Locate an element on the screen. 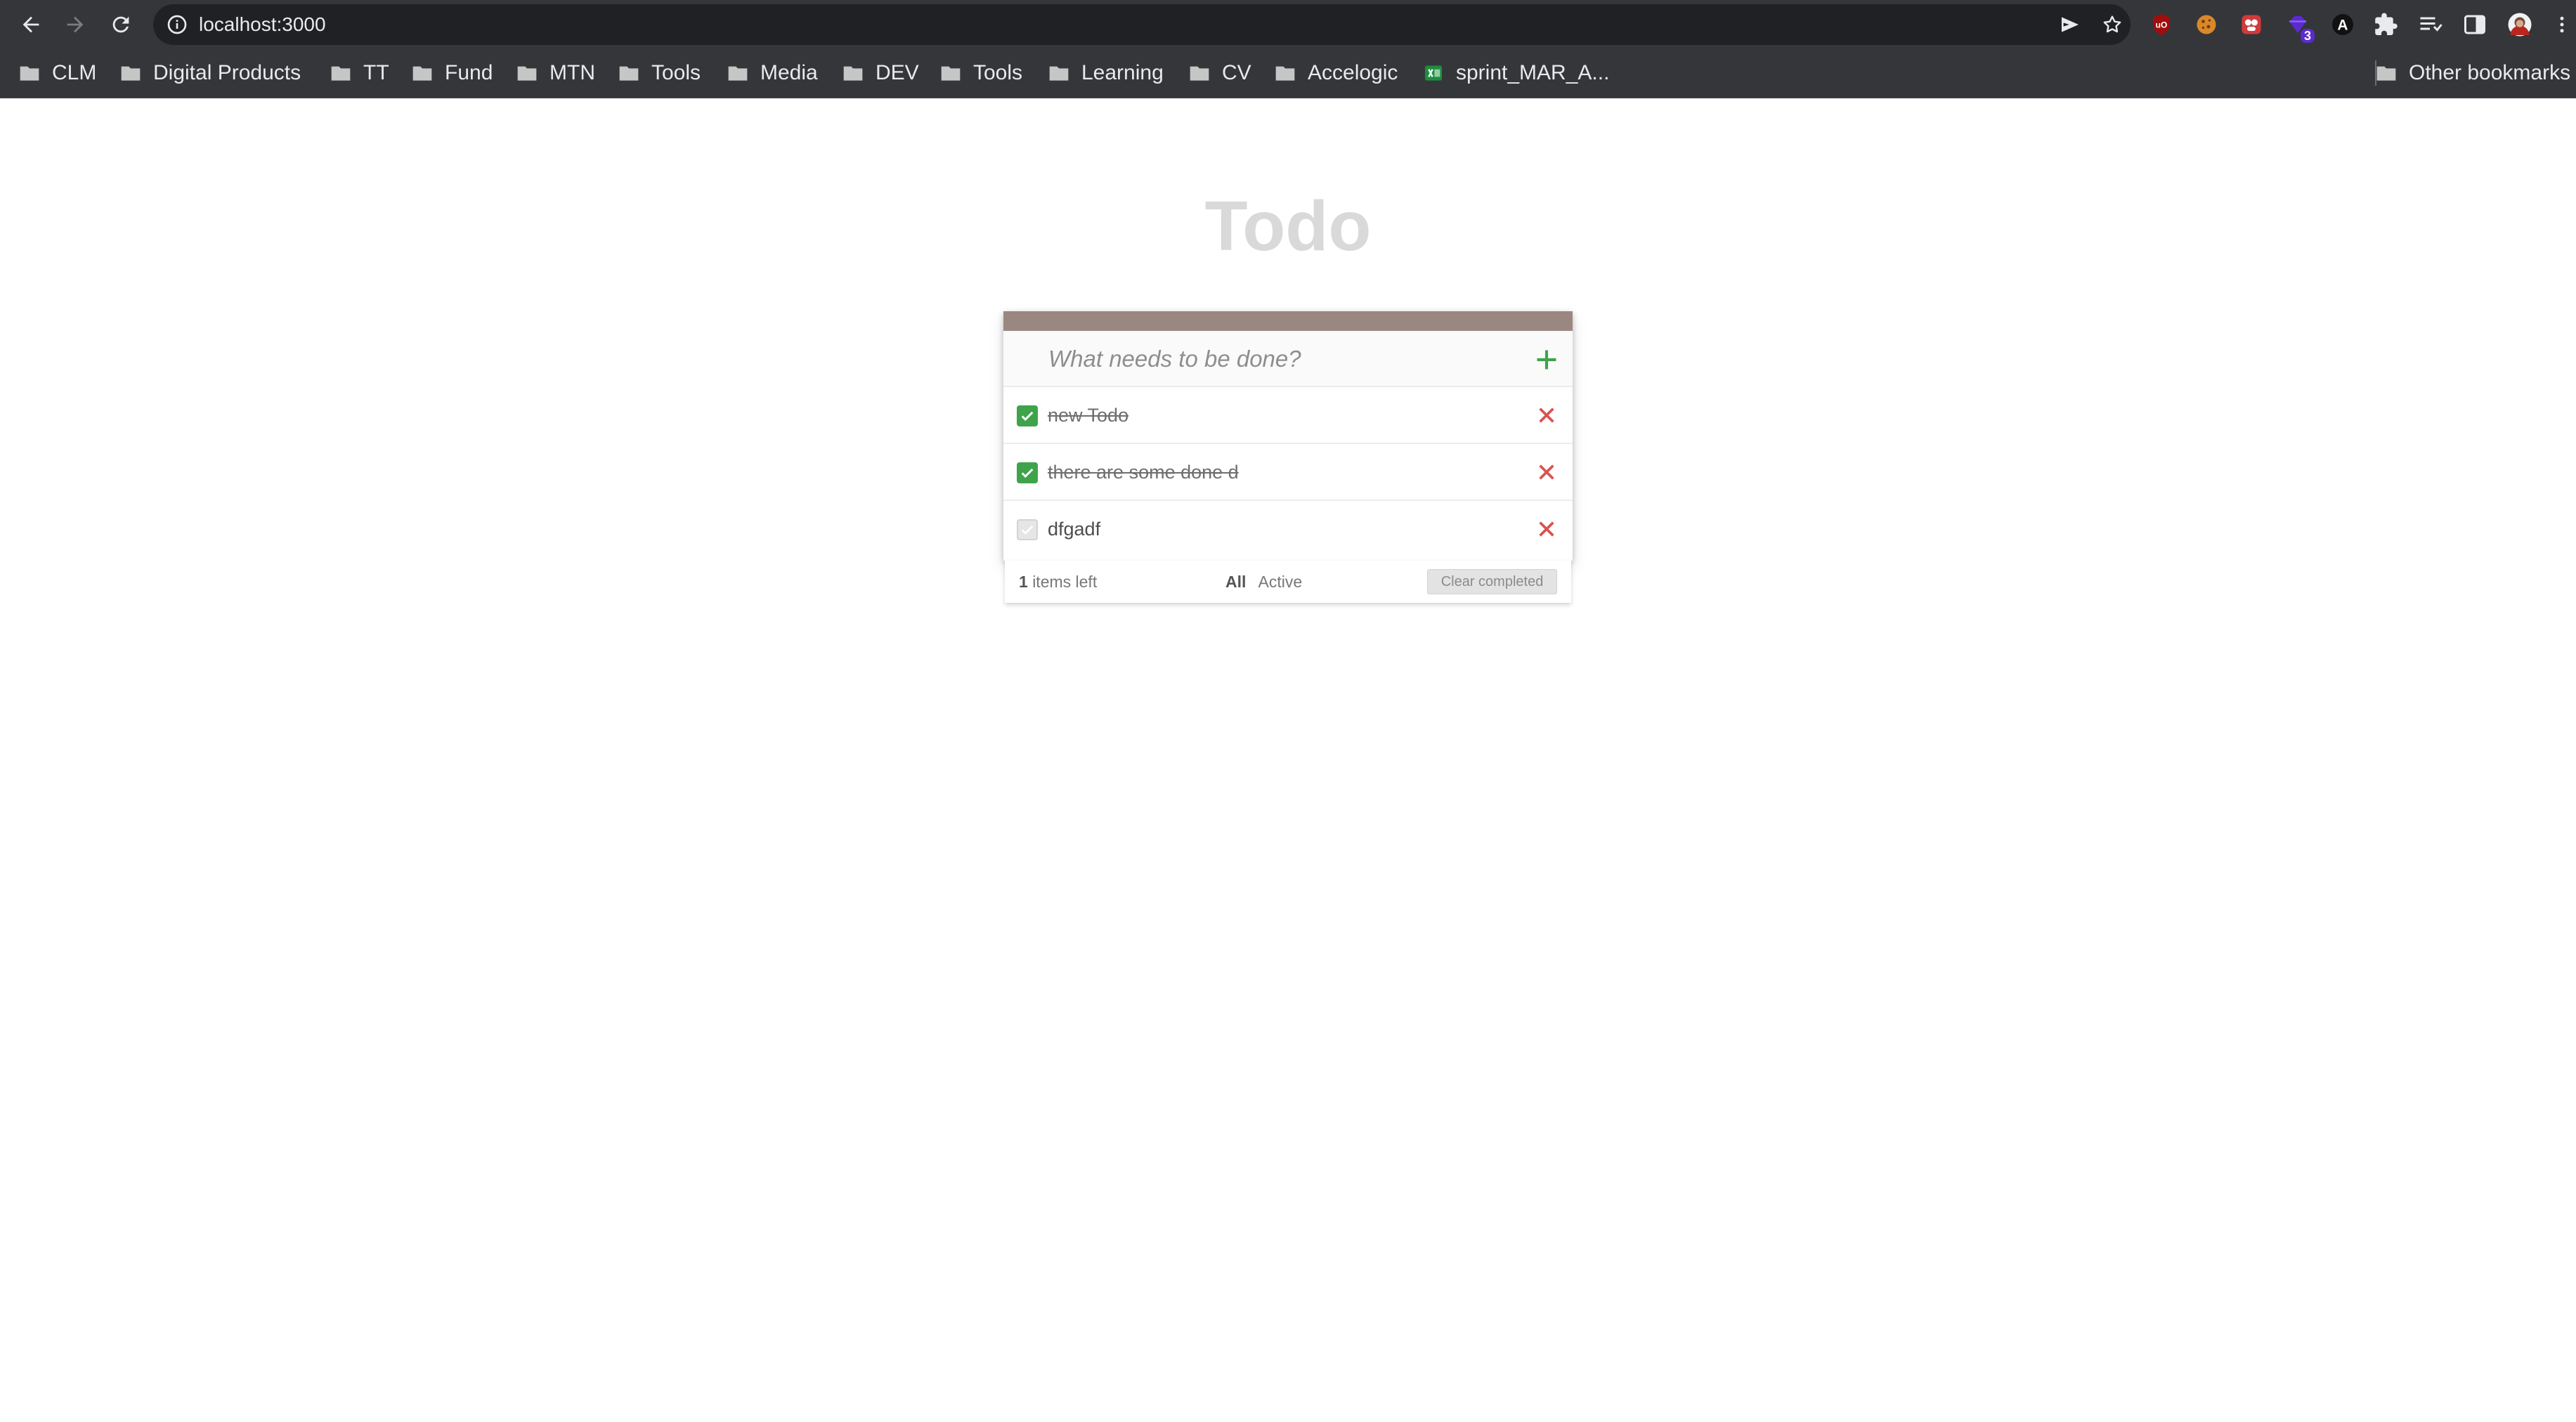 This screenshot has width=2576, height=1422. bookmark-folder: Accelogic is located at coordinates (1336, 73).